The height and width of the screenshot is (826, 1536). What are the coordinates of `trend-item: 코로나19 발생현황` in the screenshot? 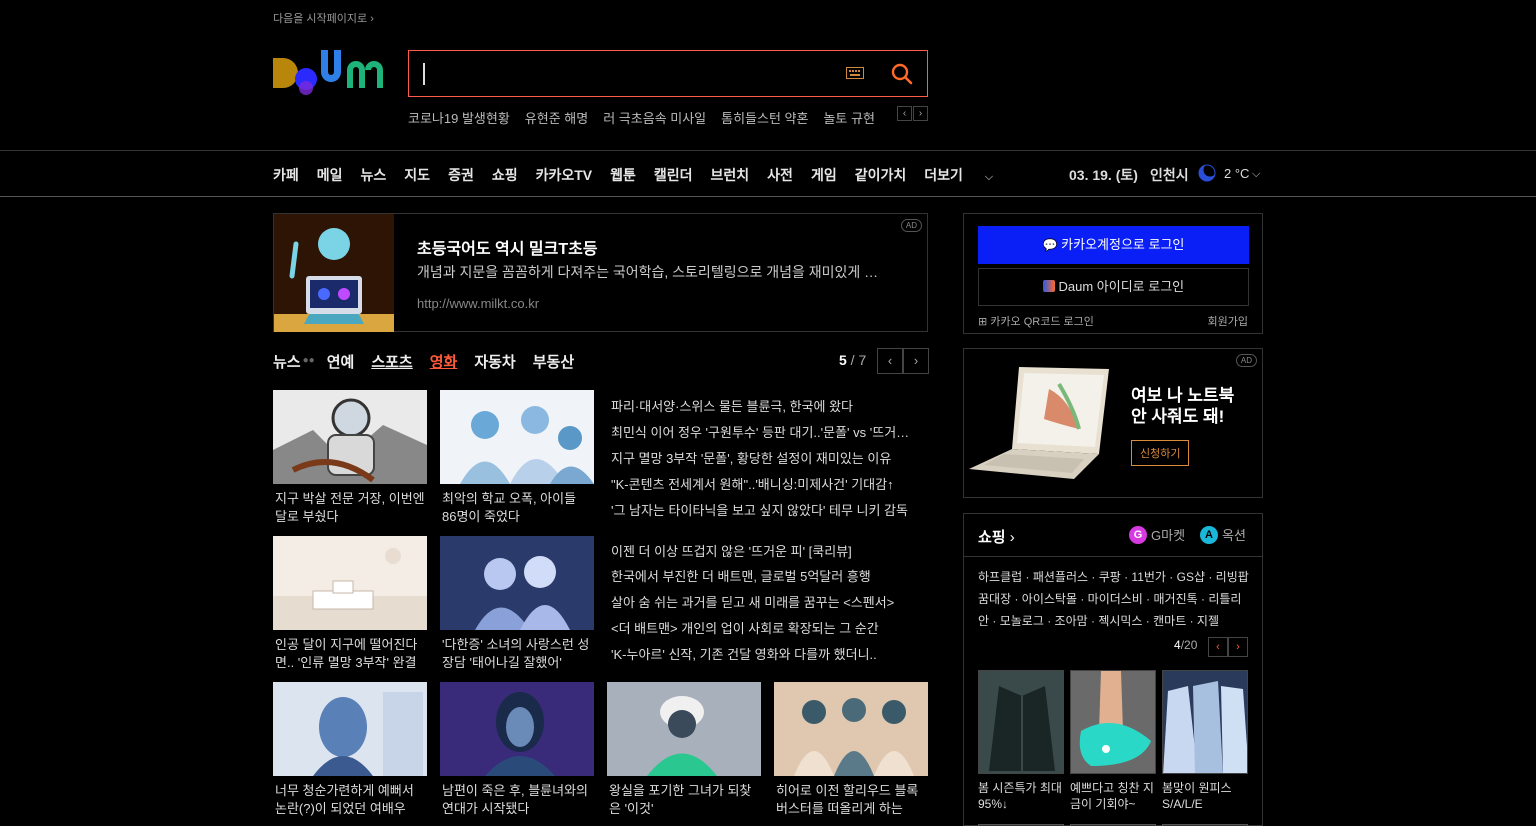 It's located at (459, 117).